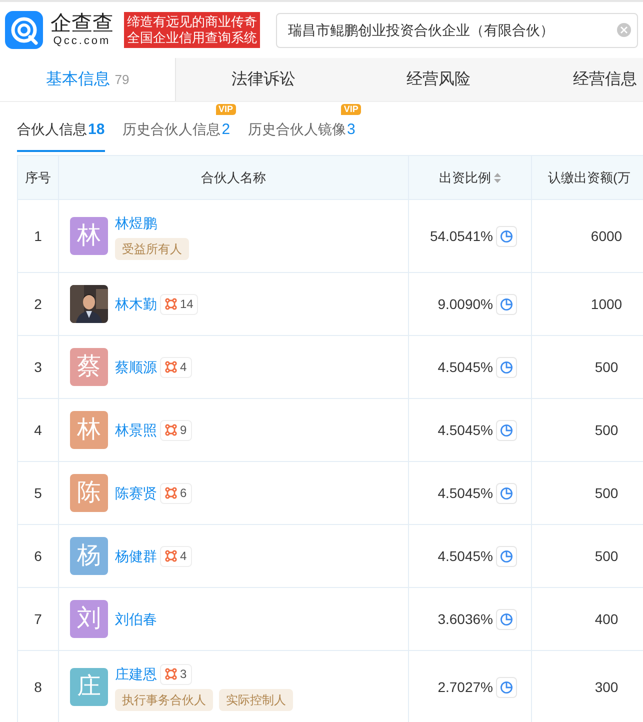  I want to click on logo-domain: Qcc.com, so click(82, 41).